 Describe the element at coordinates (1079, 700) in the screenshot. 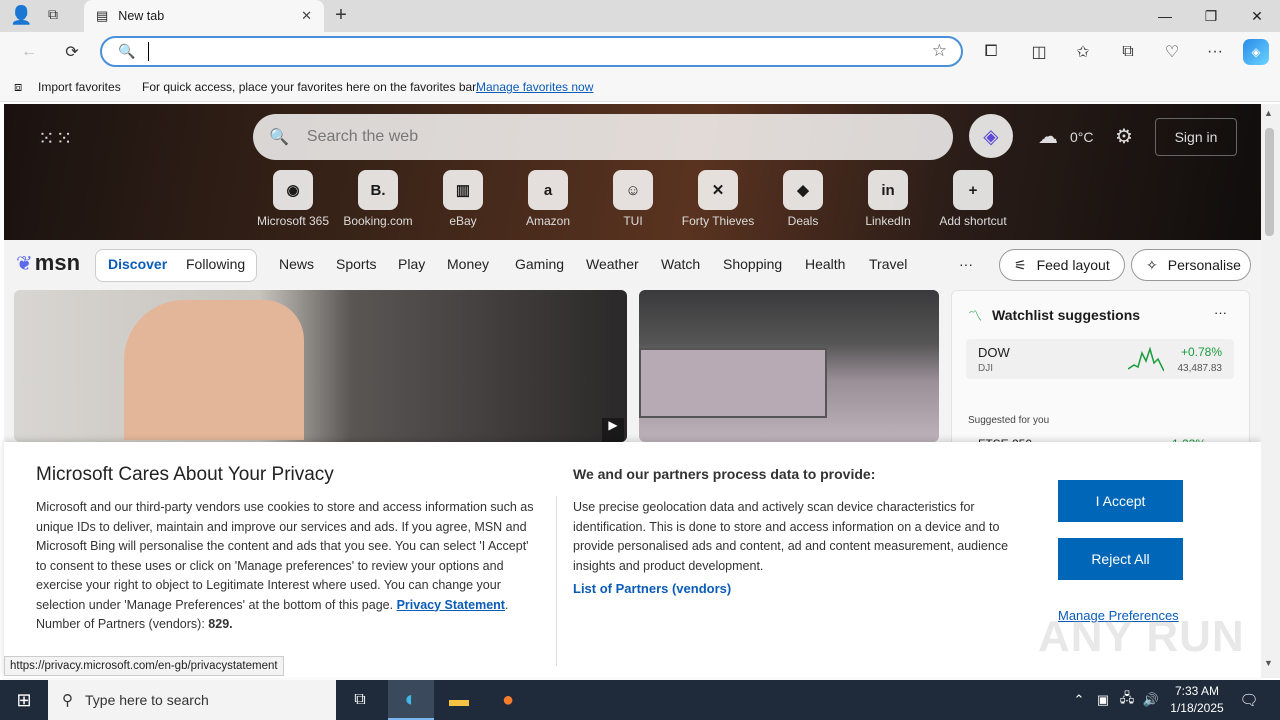

I see `tray-chevron-icon: ⌃` at that location.